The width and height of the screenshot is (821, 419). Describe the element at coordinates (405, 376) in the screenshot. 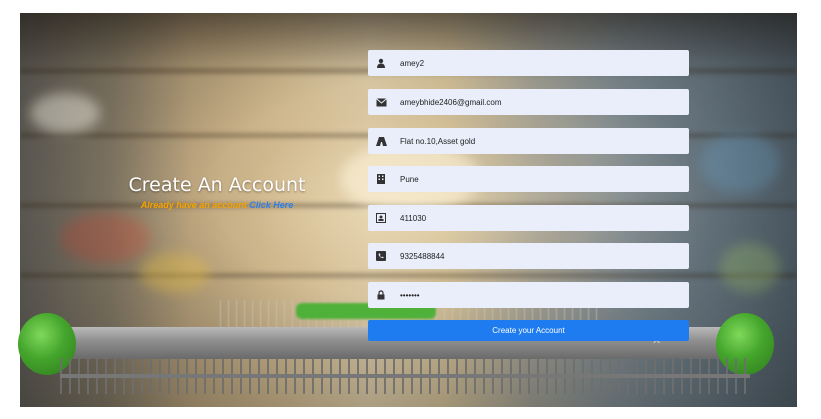

I see `cart-front-rail` at that location.